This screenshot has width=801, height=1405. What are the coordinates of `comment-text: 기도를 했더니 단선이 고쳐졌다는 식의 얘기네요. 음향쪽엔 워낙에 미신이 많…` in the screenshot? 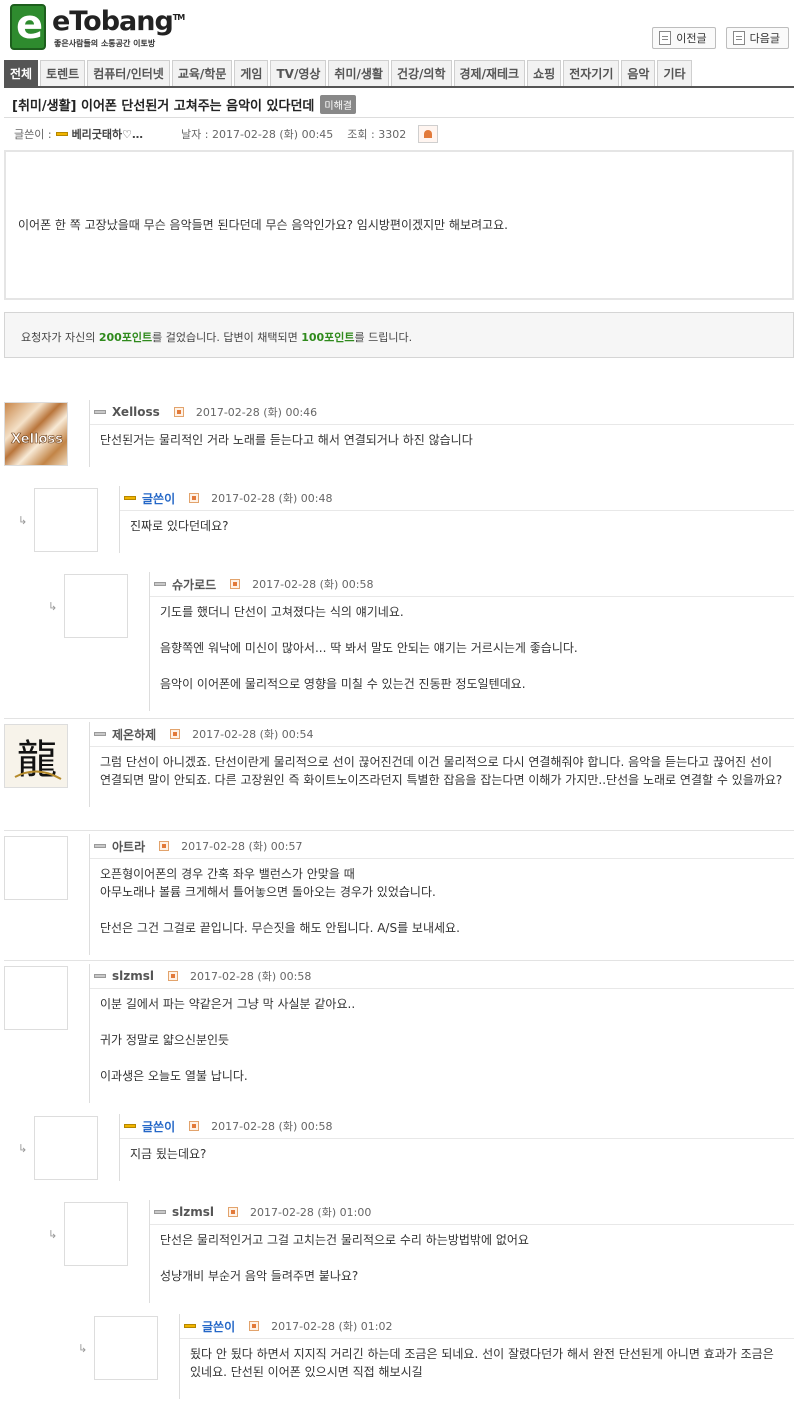 It's located at (472, 645).